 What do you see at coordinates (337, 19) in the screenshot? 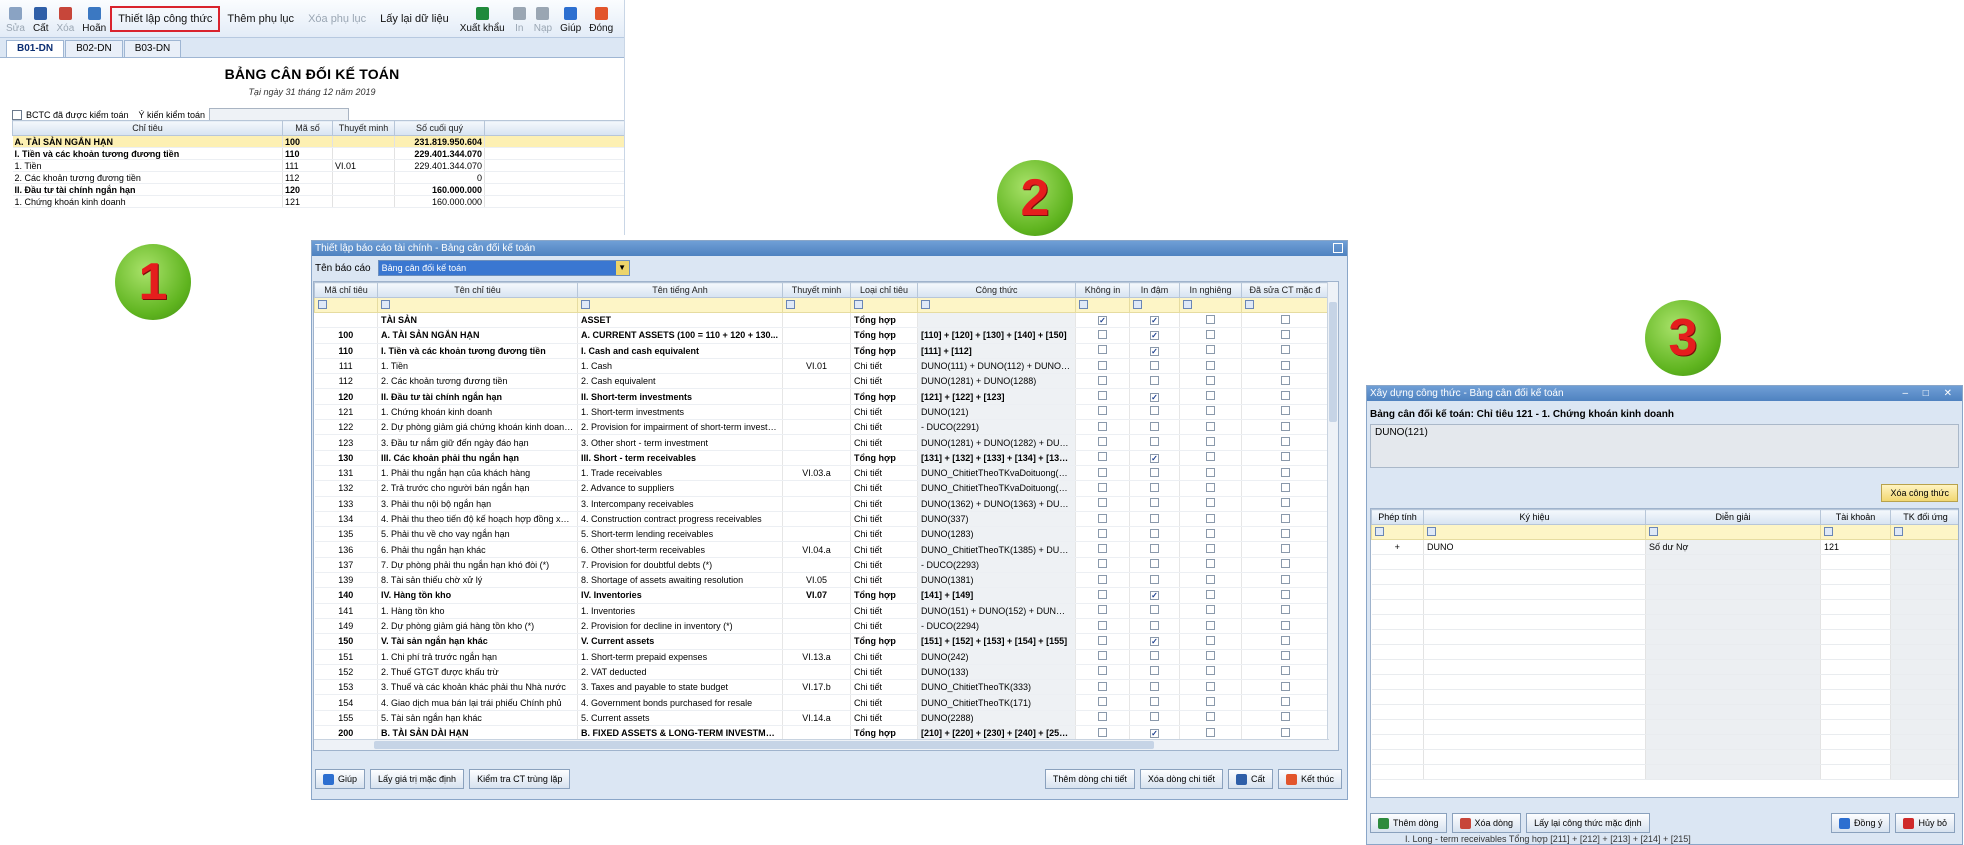
I see `xoa-phu-luc-button: Xóa phụ lục` at bounding box center [337, 19].